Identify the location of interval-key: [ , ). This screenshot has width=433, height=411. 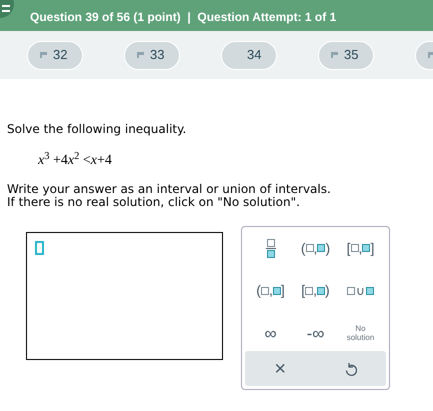
(315, 291).